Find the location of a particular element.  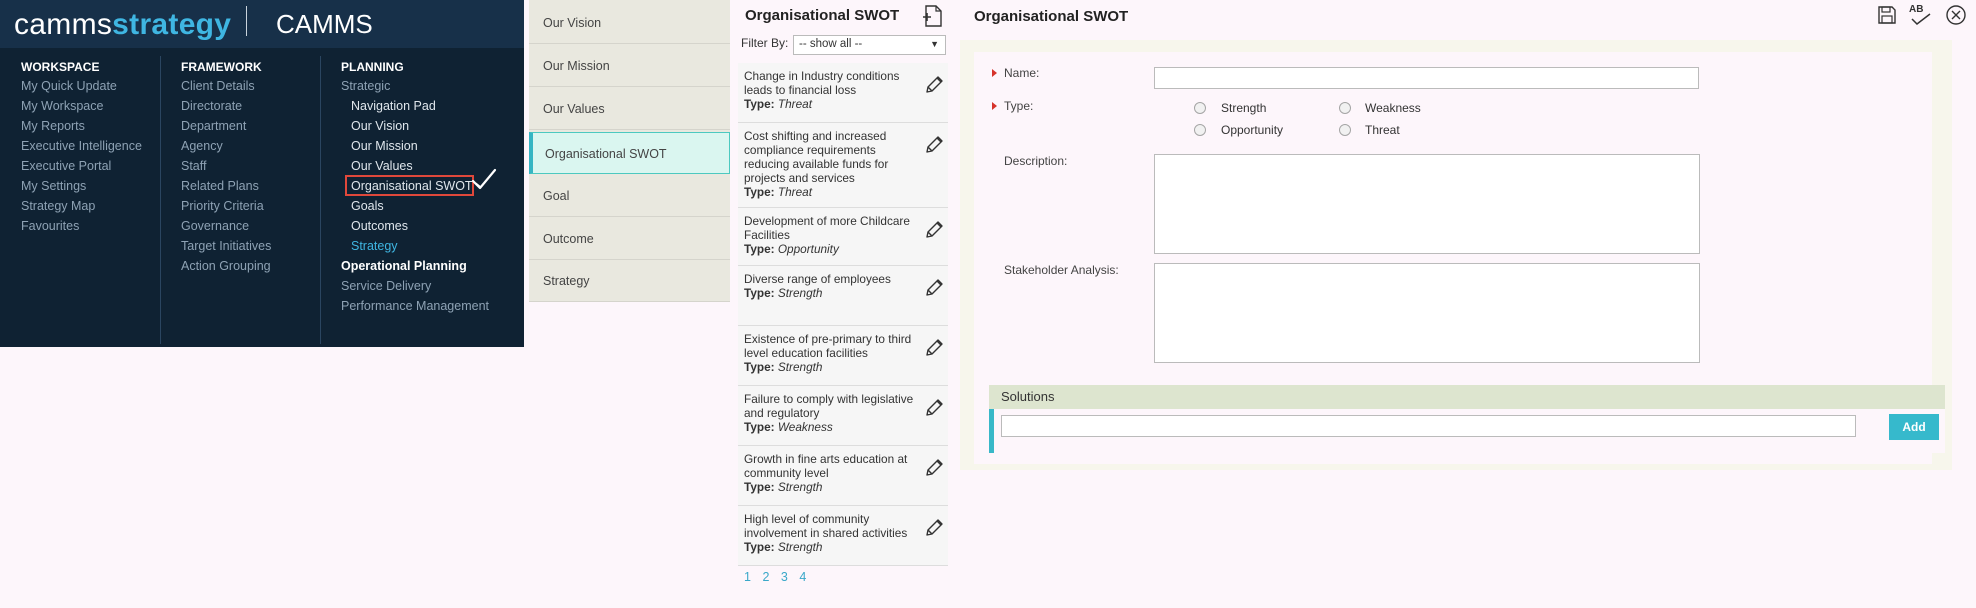

name-input is located at coordinates (1426, 78).